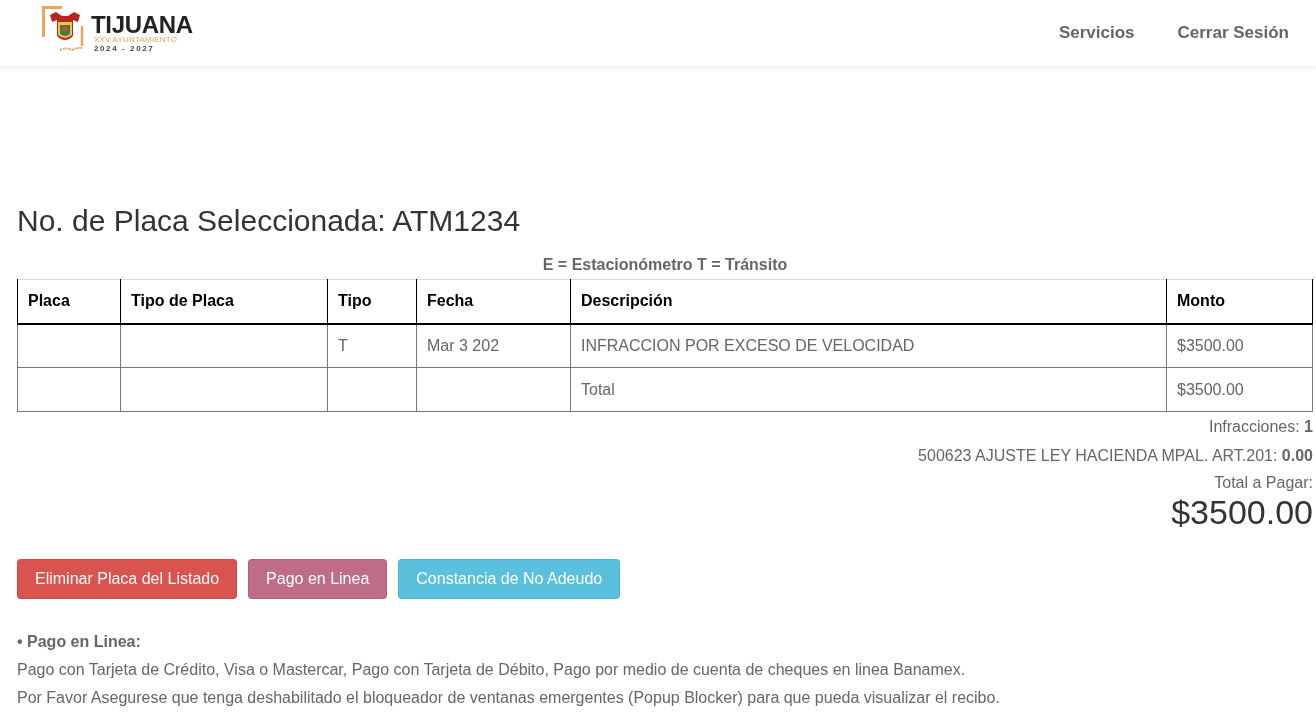  What do you see at coordinates (318, 579) in the screenshot?
I see `action-button: Pago en Linea` at bounding box center [318, 579].